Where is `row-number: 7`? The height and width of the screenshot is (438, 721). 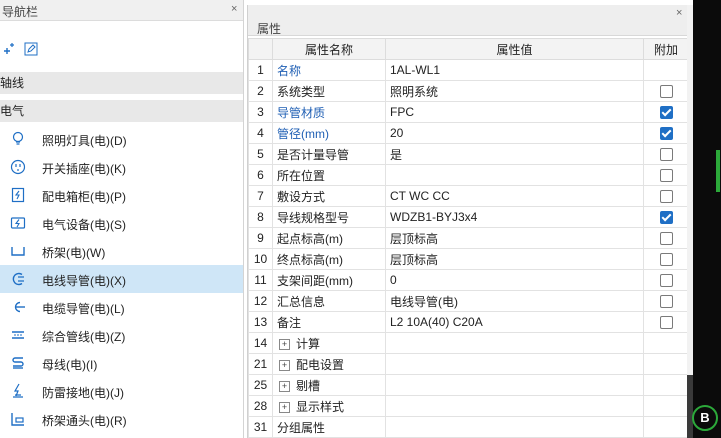
row-number: 7 is located at coordinates (260, 196).